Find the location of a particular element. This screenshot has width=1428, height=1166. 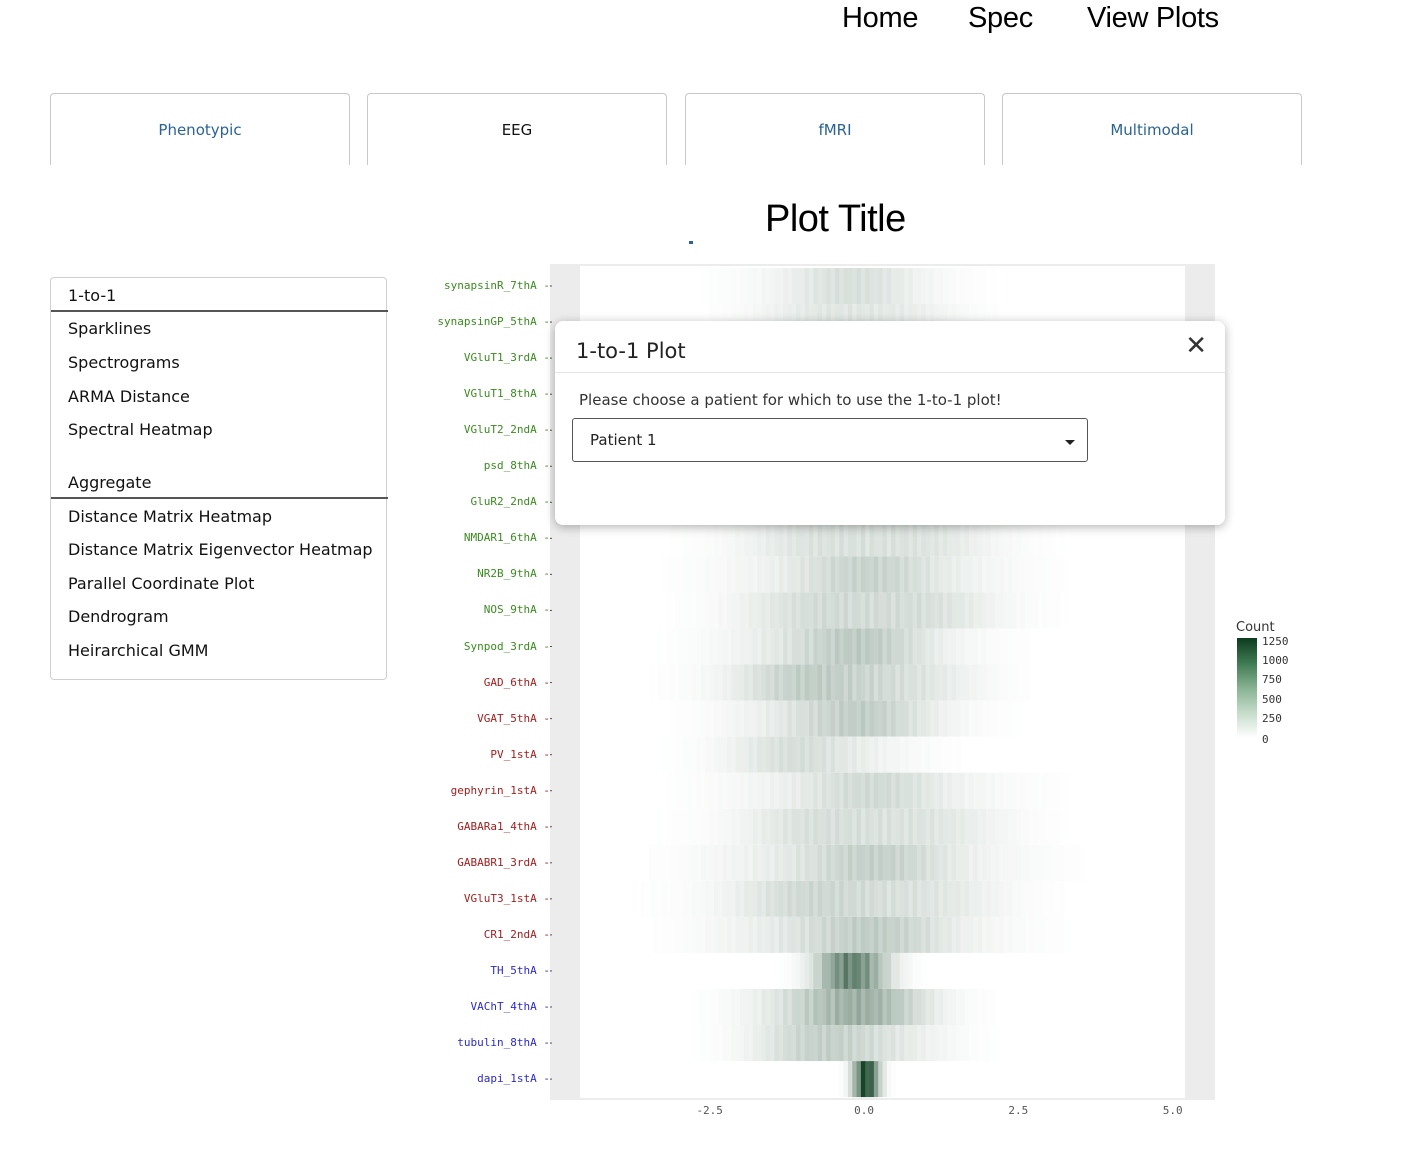

menu-item-arma-distance: ARMA Distance is located at coordinates (129, 396).